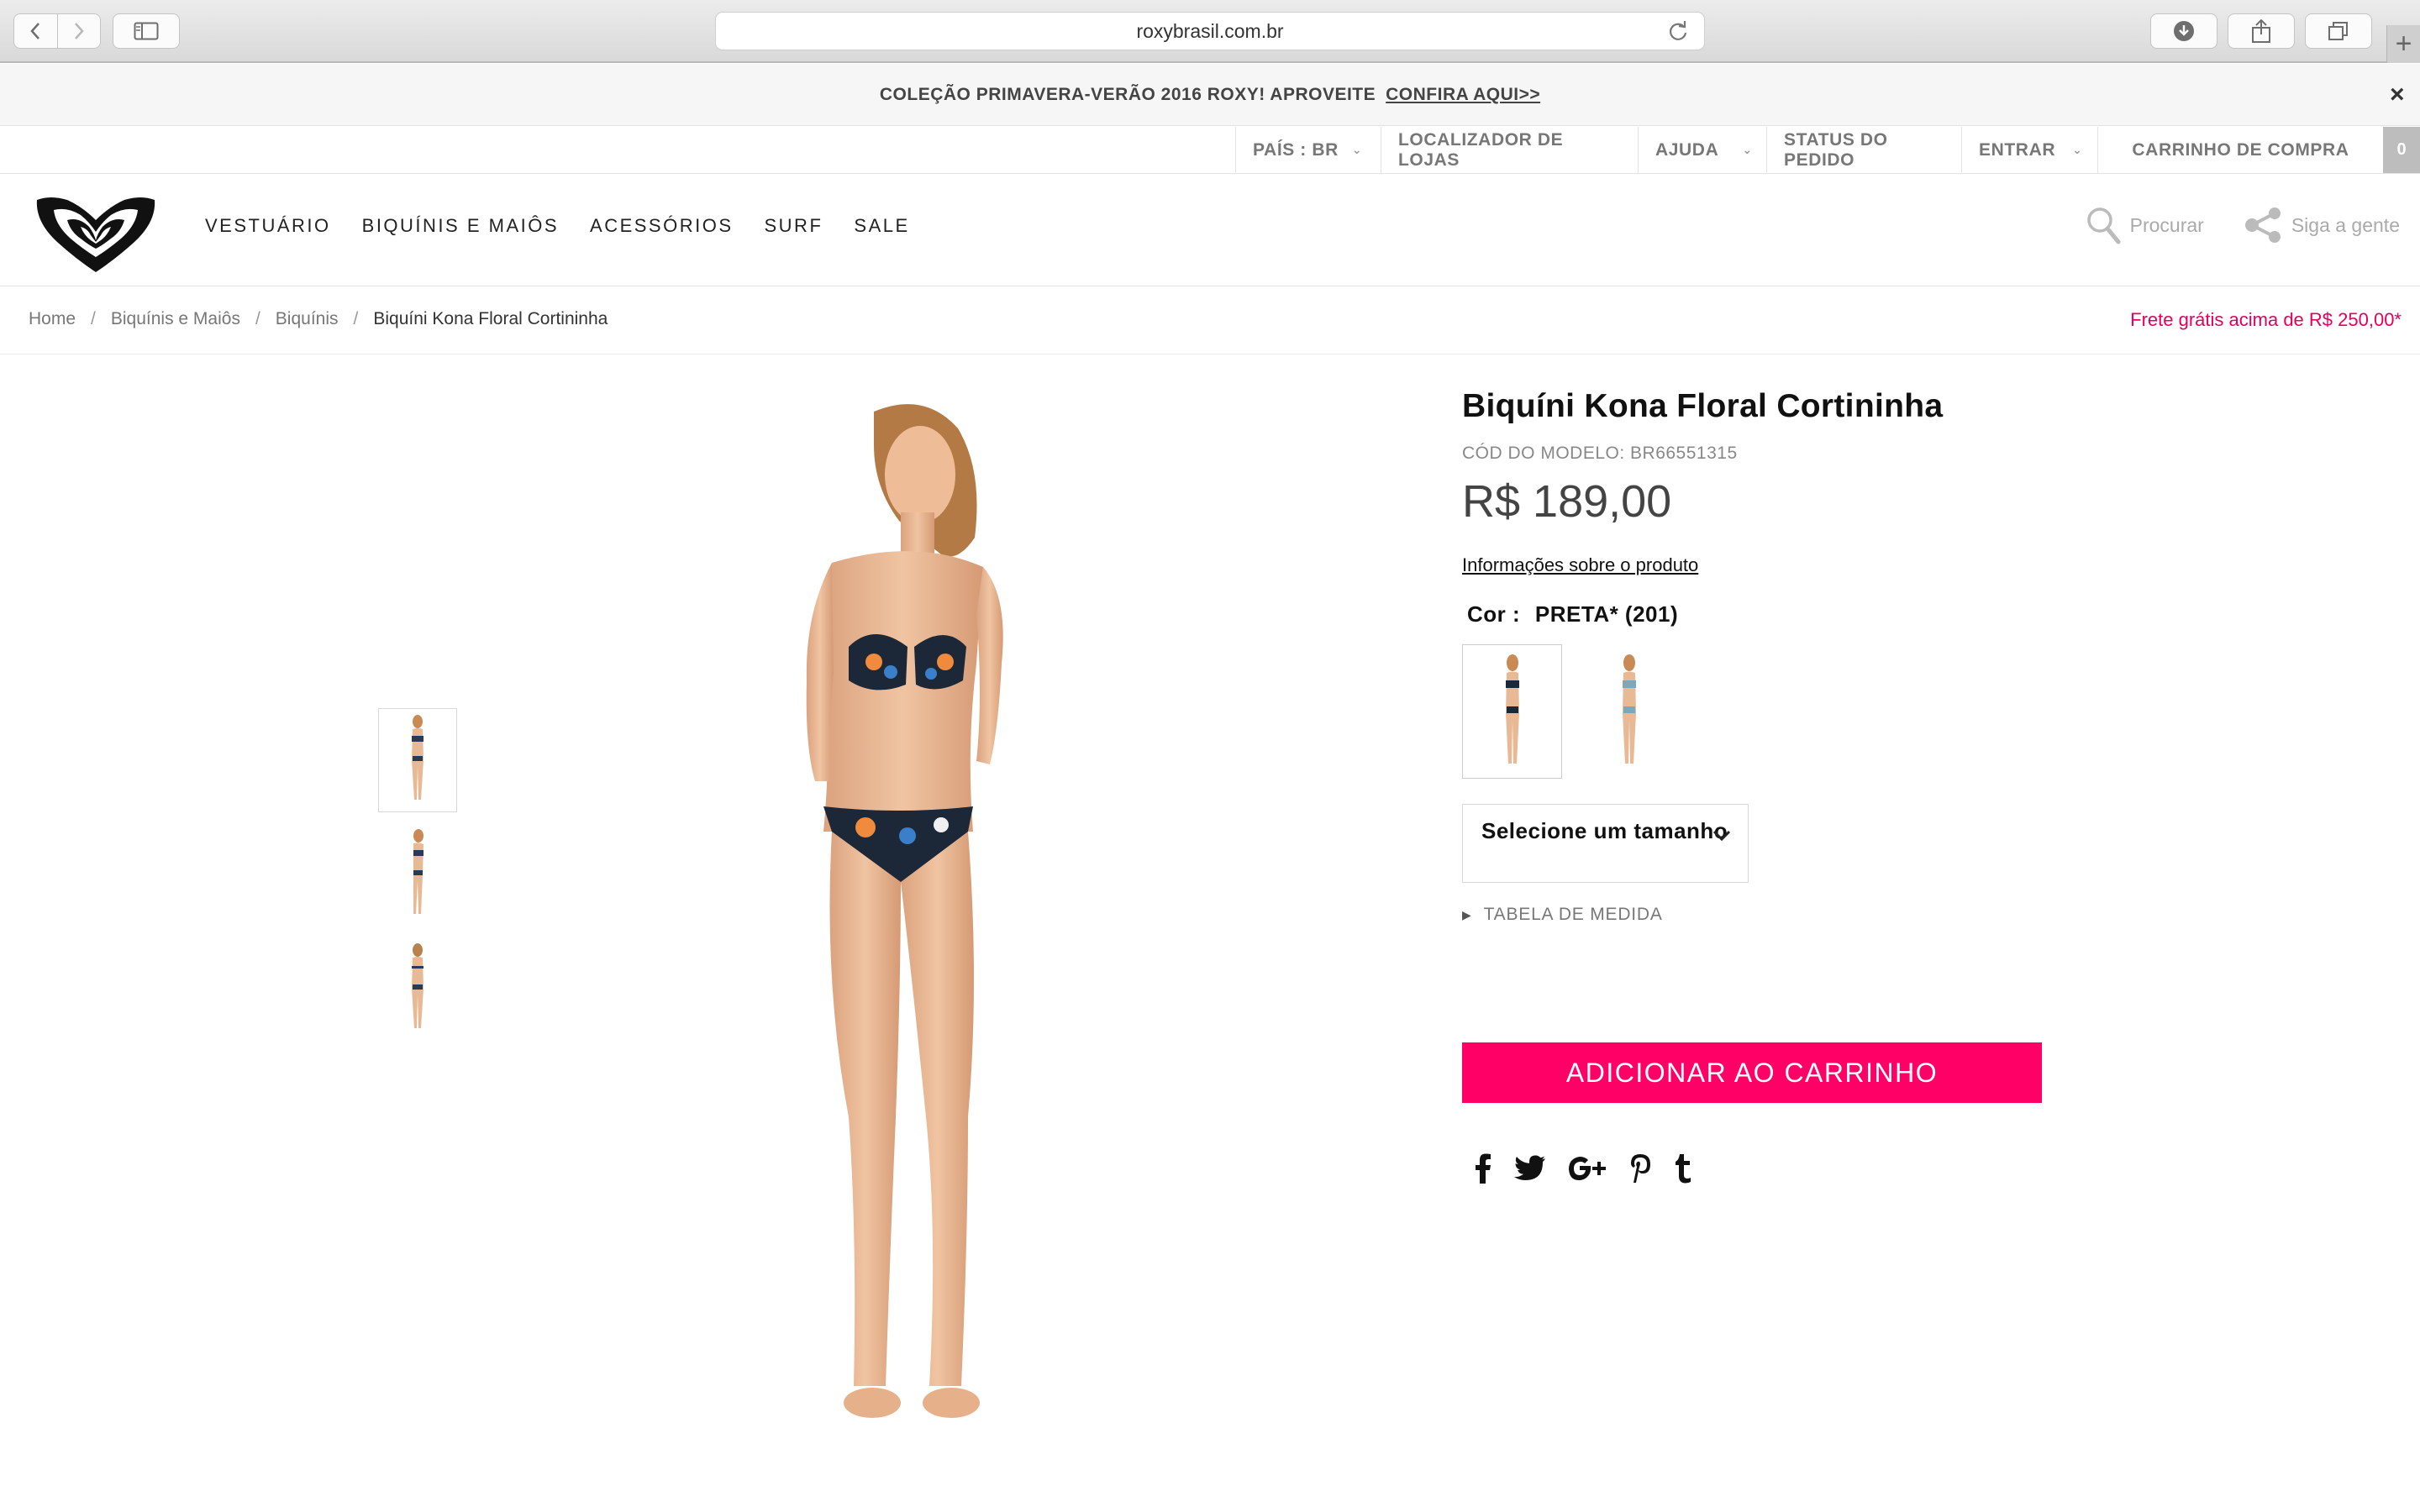 This screenshot has height=1512, width=2420. What do you see at coordinates (1512, 711) in the screenshot?
I see `color-swatch-preta` at bounding box center [1512, 711].